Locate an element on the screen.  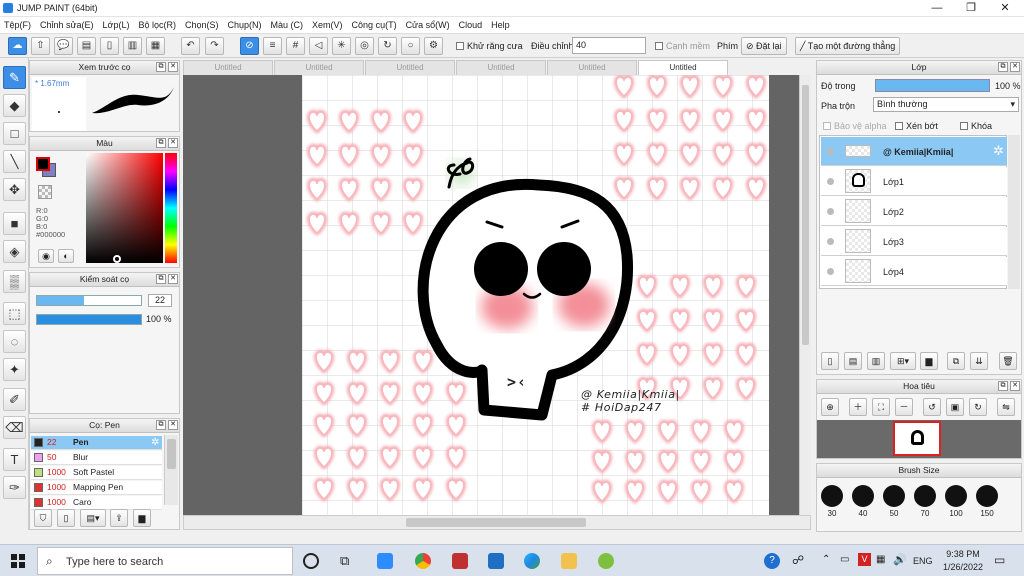
menu-select: Chọn(S) is located at coordinates (202, 25).